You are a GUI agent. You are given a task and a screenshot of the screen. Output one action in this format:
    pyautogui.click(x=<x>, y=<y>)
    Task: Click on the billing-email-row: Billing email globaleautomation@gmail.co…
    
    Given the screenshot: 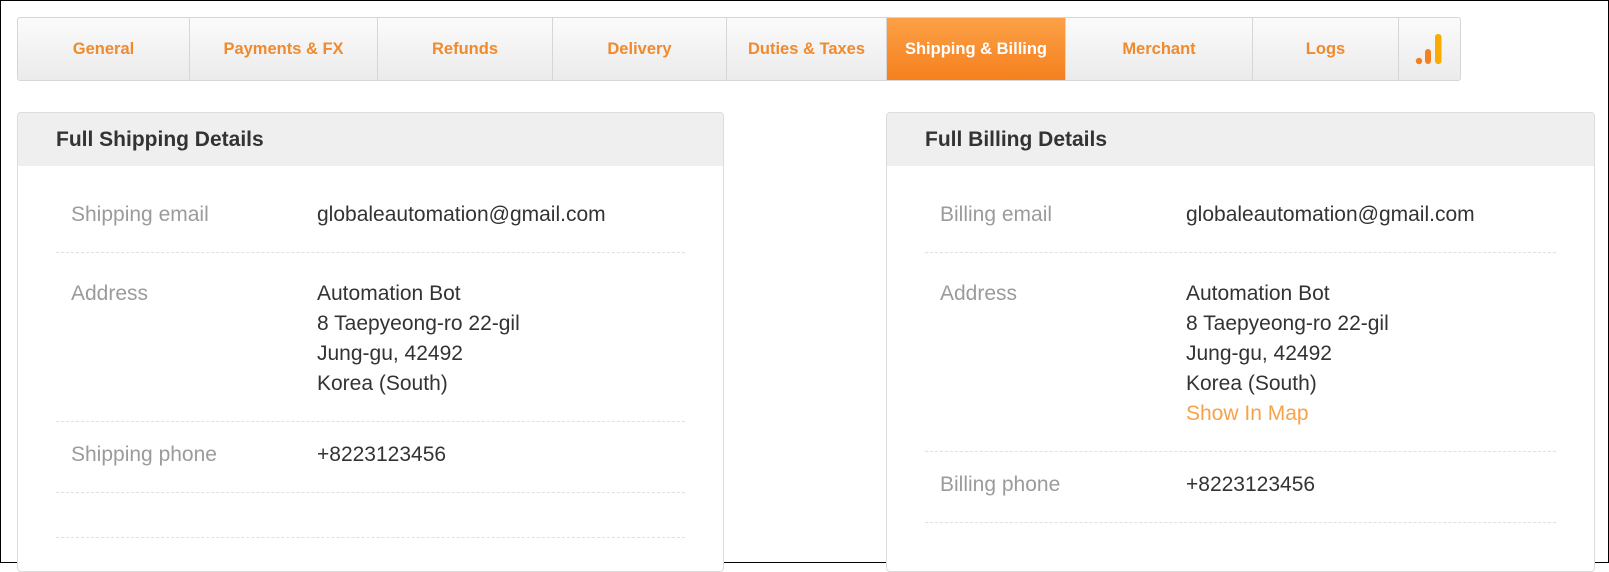 What is the action you would take?
    pyautogui.click(x=1240, y=217)
    